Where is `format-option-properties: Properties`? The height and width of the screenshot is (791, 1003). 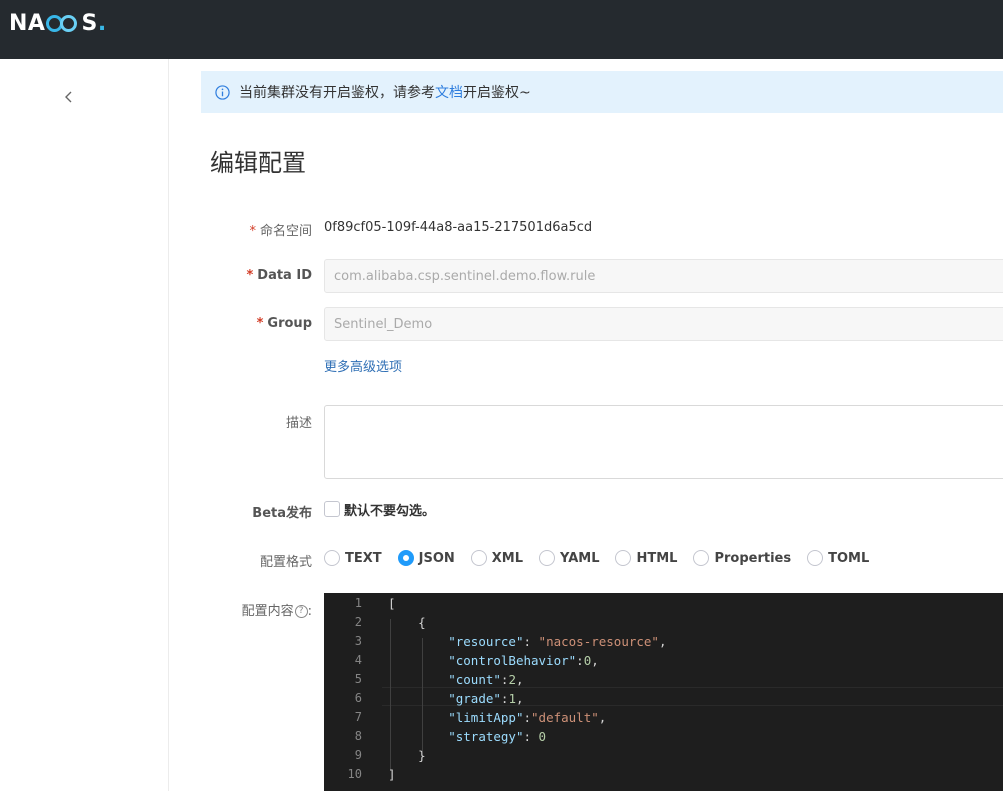
format-option-properties: Properties is located at coordinates (742, 558).